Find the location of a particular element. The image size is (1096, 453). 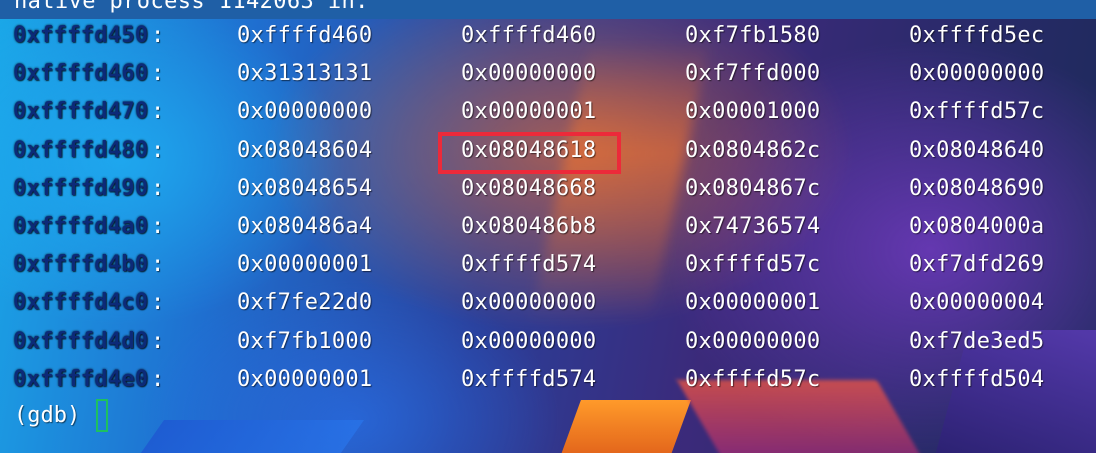

memory-address: 0xffffd4c0 is located at coordinates (81, 303).